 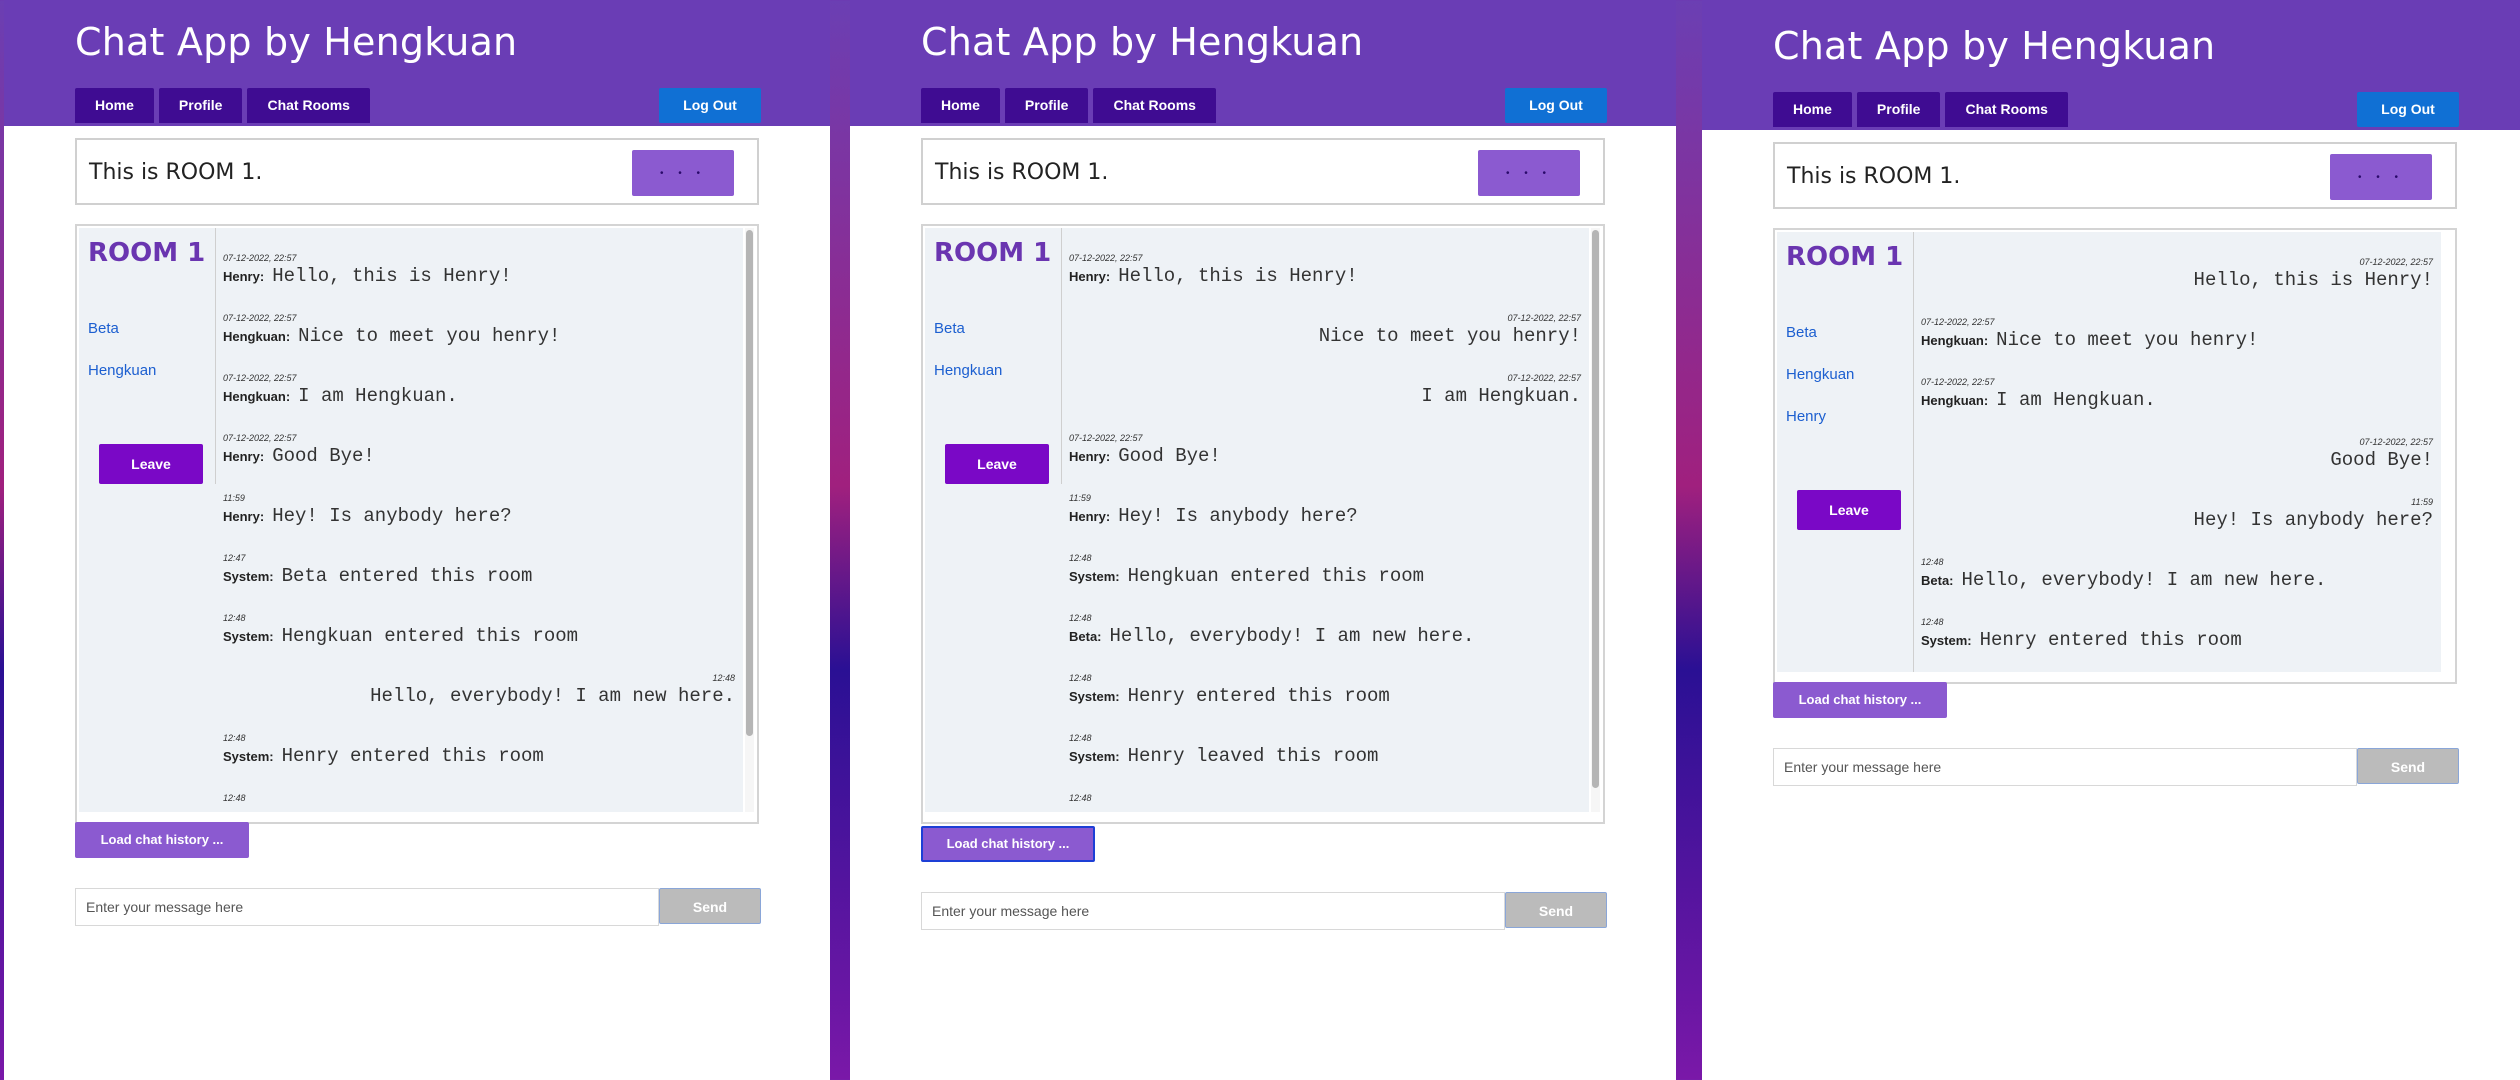 What do you see at coordinates (1325, 330) in the screenshot?
I see `own-message: 07-12-2022, 22:57 Nice to meet you henry!` at bounding box center [1325, 330].